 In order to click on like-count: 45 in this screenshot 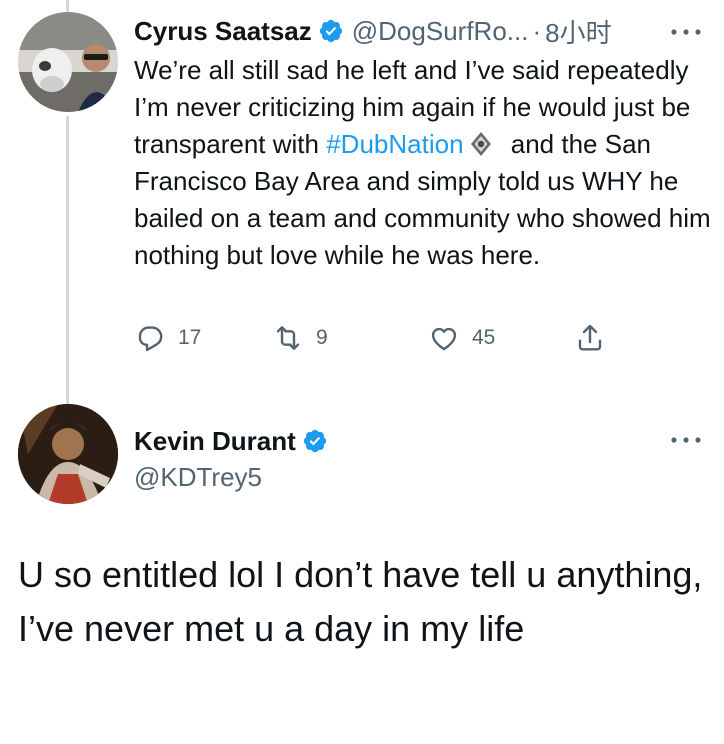, I will do `click(484, 337)`.